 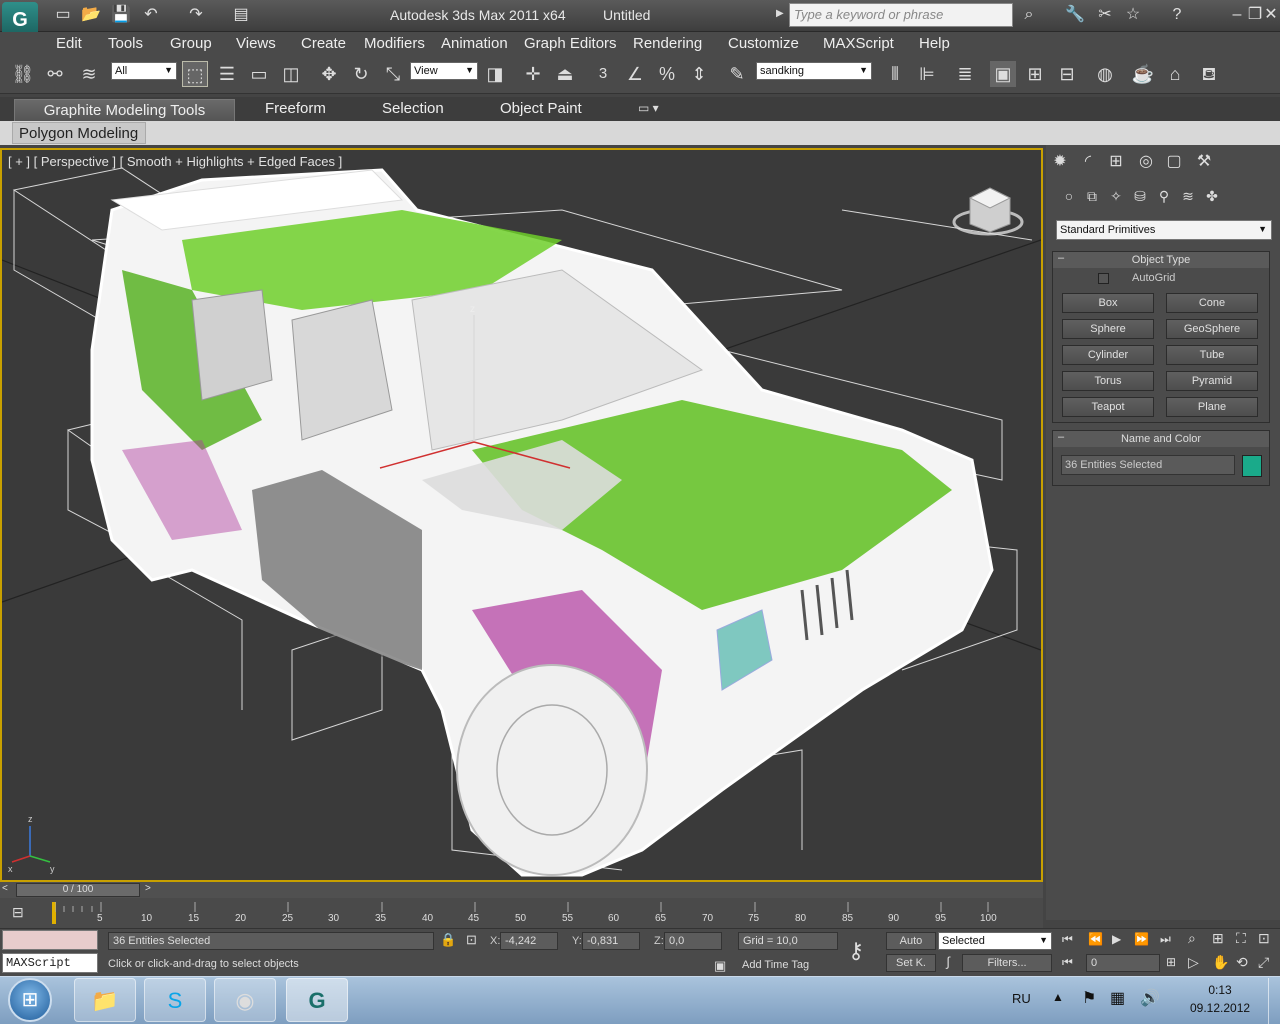 What do you see at coordinates (1242, 962) in the screenshot?
I see `orbit-icon: ⟲` at bounding box center [1242, 962].